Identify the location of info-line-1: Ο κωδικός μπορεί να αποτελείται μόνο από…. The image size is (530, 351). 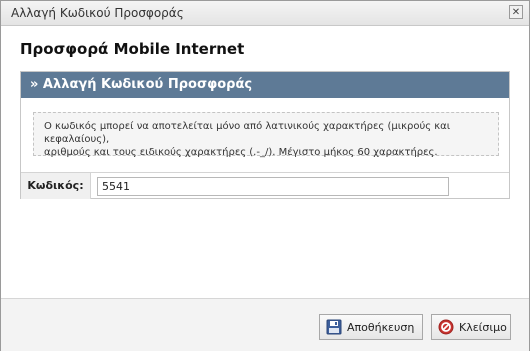
(247, 133).